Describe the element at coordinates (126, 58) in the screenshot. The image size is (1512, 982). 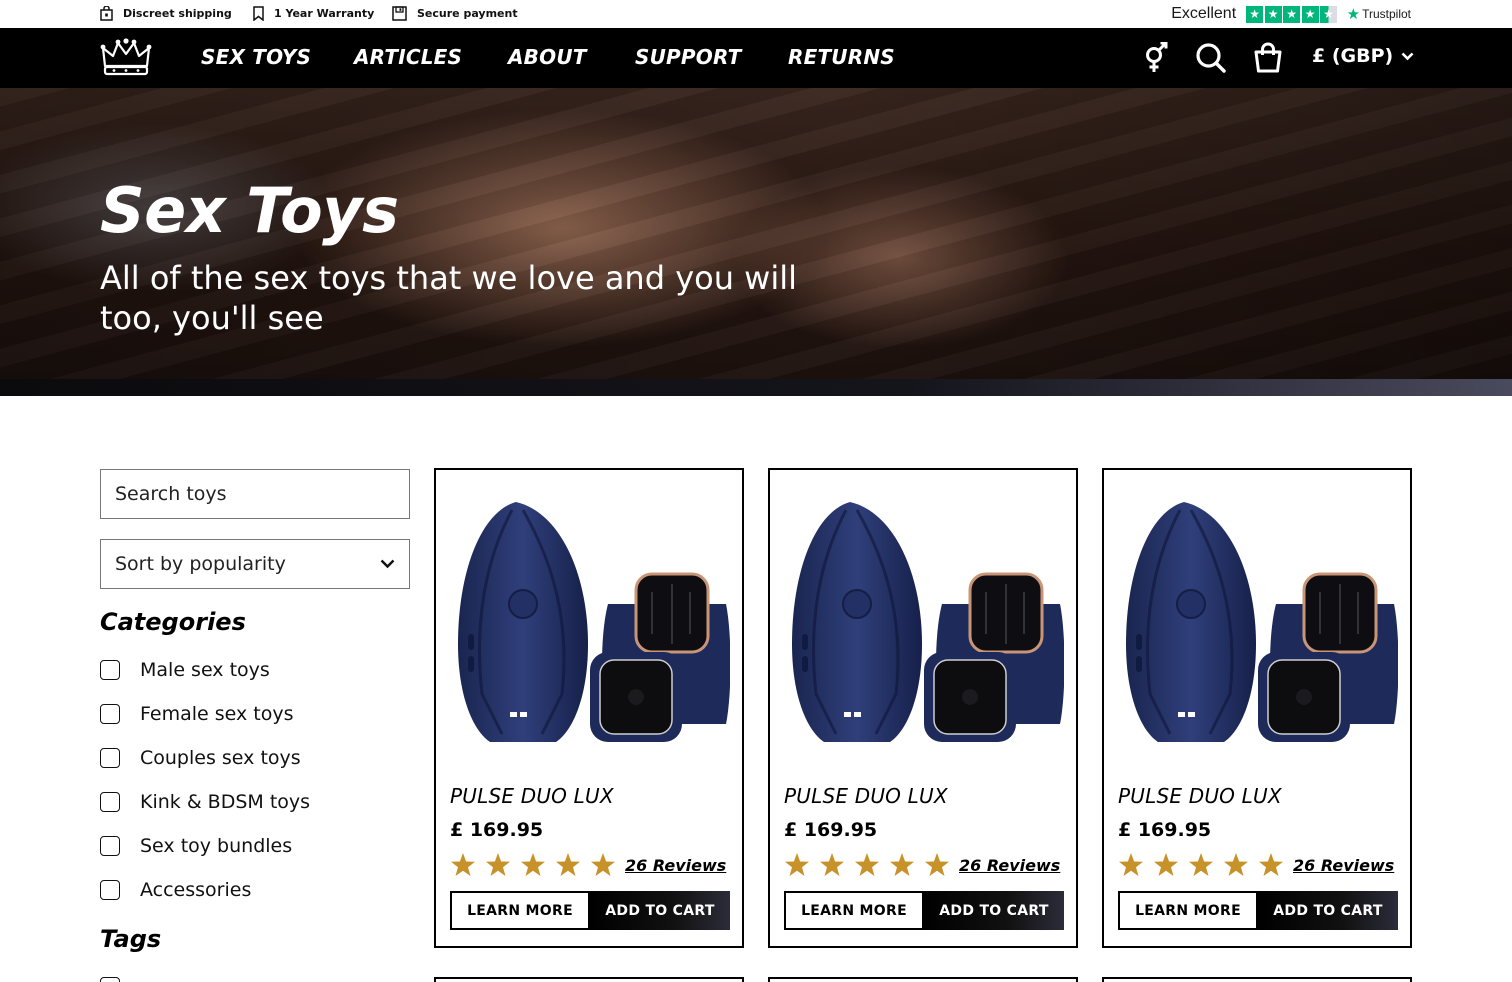
I see `crown-logo-icon` at that location.